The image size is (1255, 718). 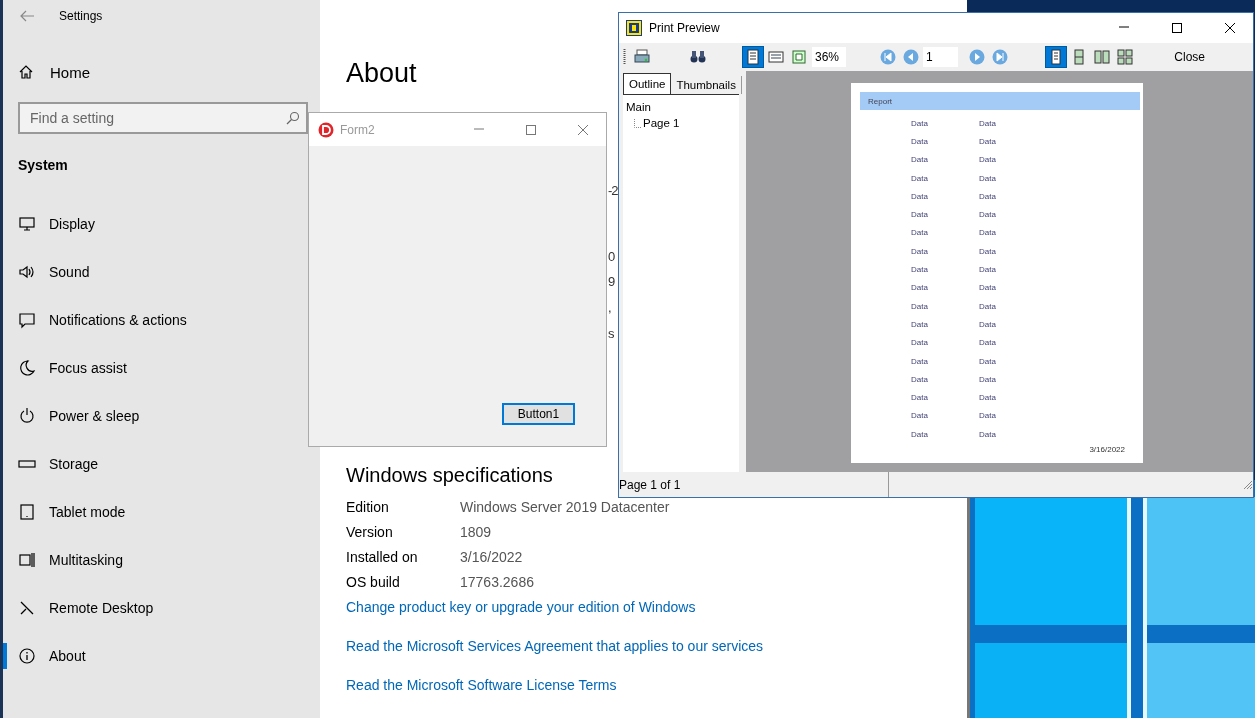 What do you see at coordinates (161, 72) in the screenshot?
I see `home-link: Home` at bounding box center [161, 72].